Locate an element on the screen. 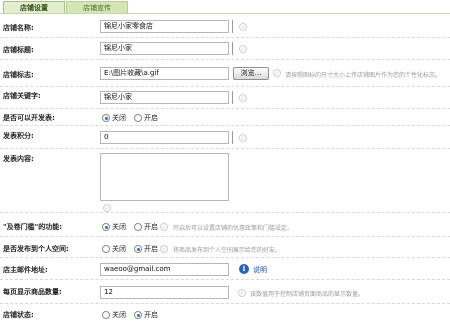  shop-name-label: 店铺名称: is located at coordinates (18, 28).